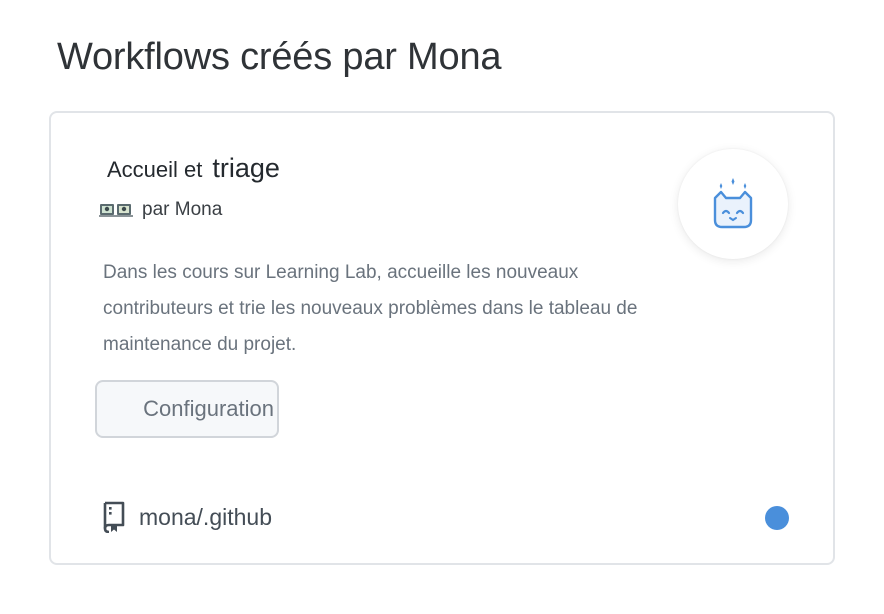 The height and width of the screenshot is (614, 884). I want to click on repository-name: mona/.github, so click(205, 516).